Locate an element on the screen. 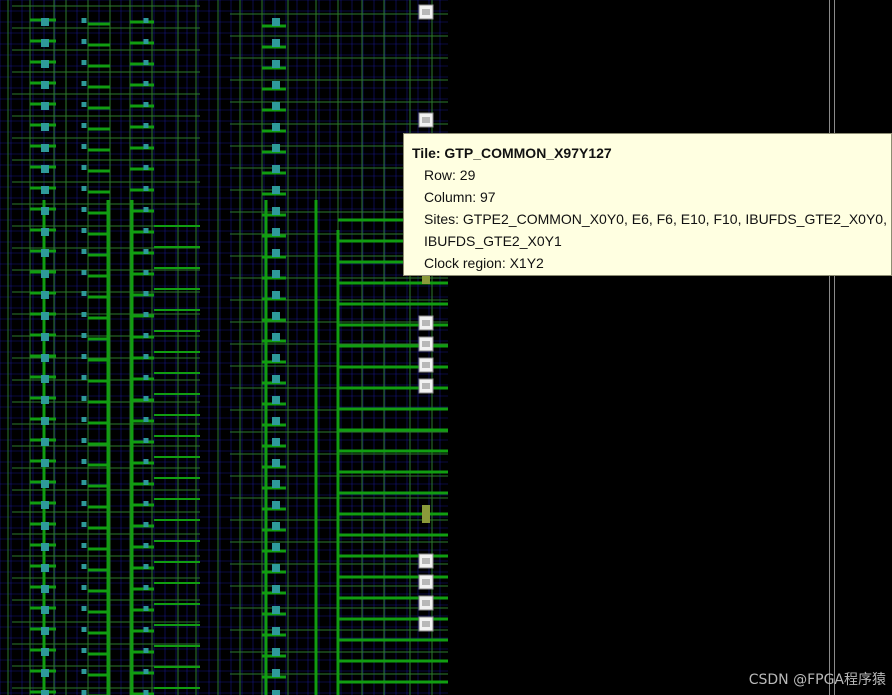 This screenshot has height=695, width=892. tooltip-clock-region: Clock region: X1Y2 is located at coordinates (484, 263).